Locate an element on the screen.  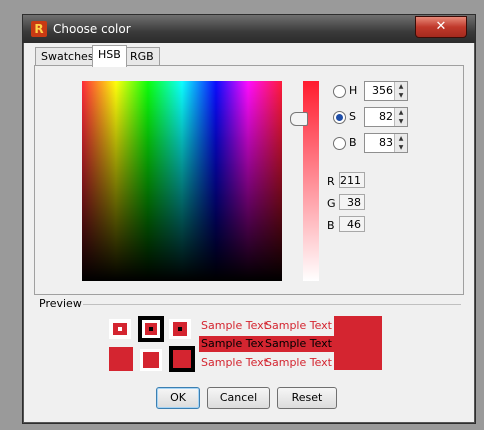
reset-button: Reset is located at coordinates (307, 398).